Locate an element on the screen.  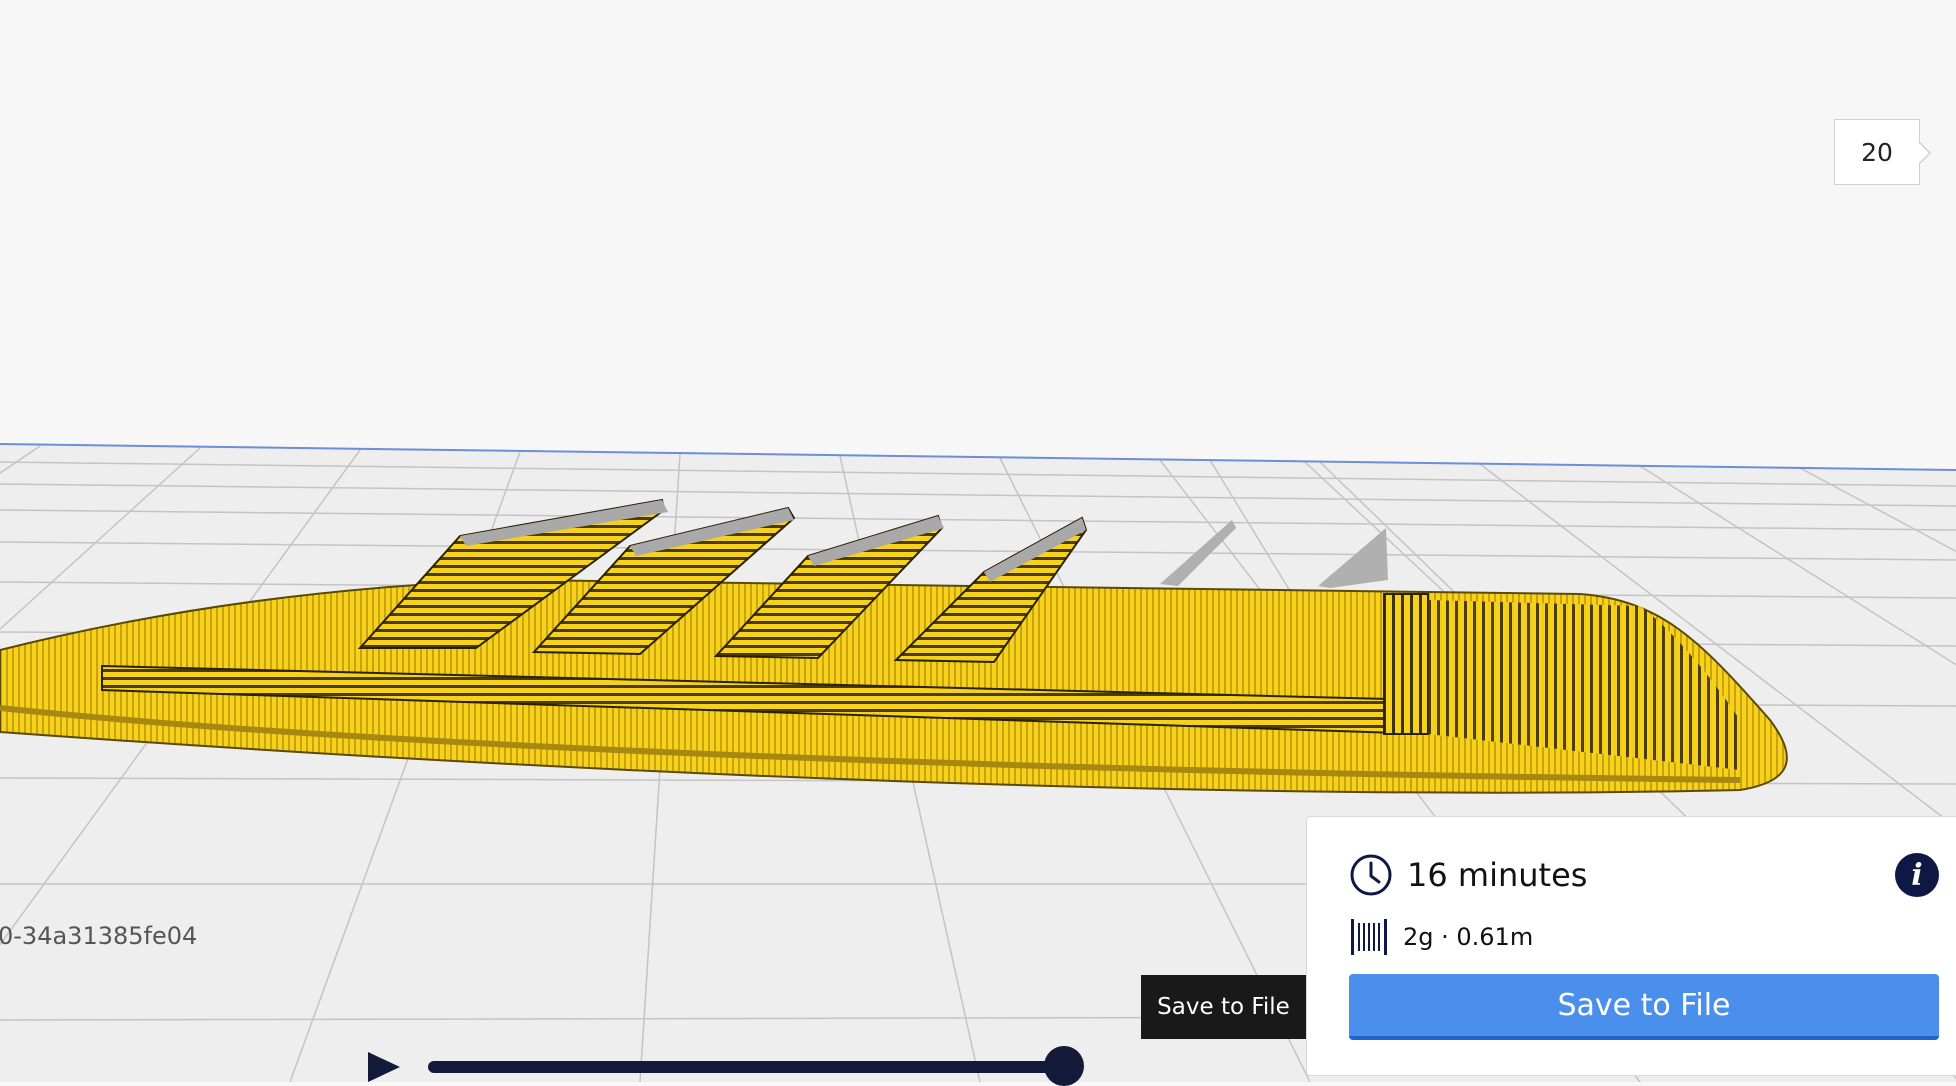
print-time-row: 16 minutes is located at coordinates (1468, 875).